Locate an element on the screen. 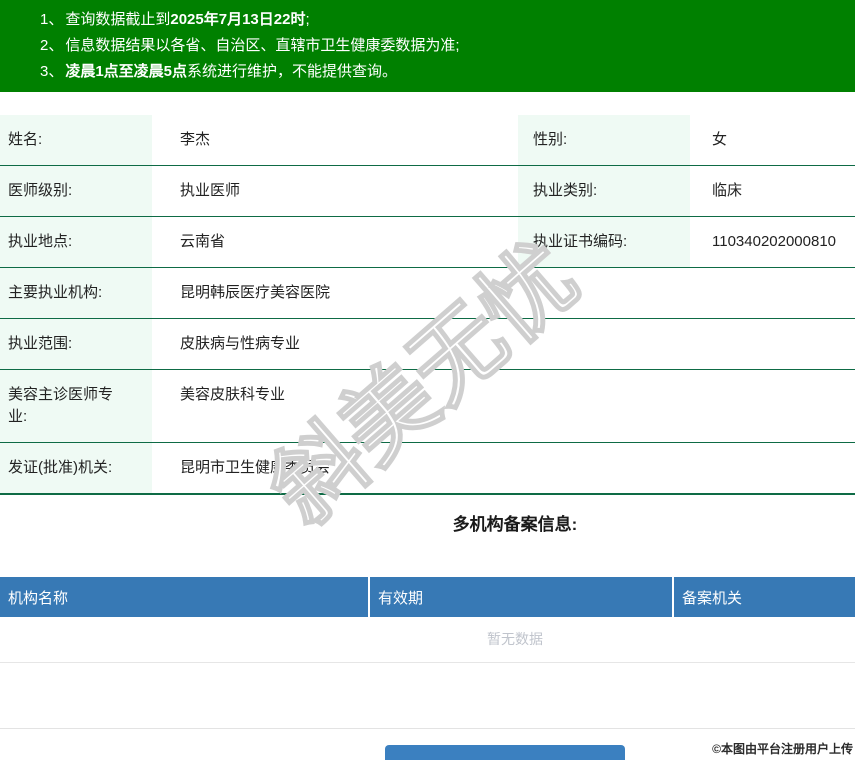  practice-scope-label: 执业范围: is located at coordinates (76, 344).